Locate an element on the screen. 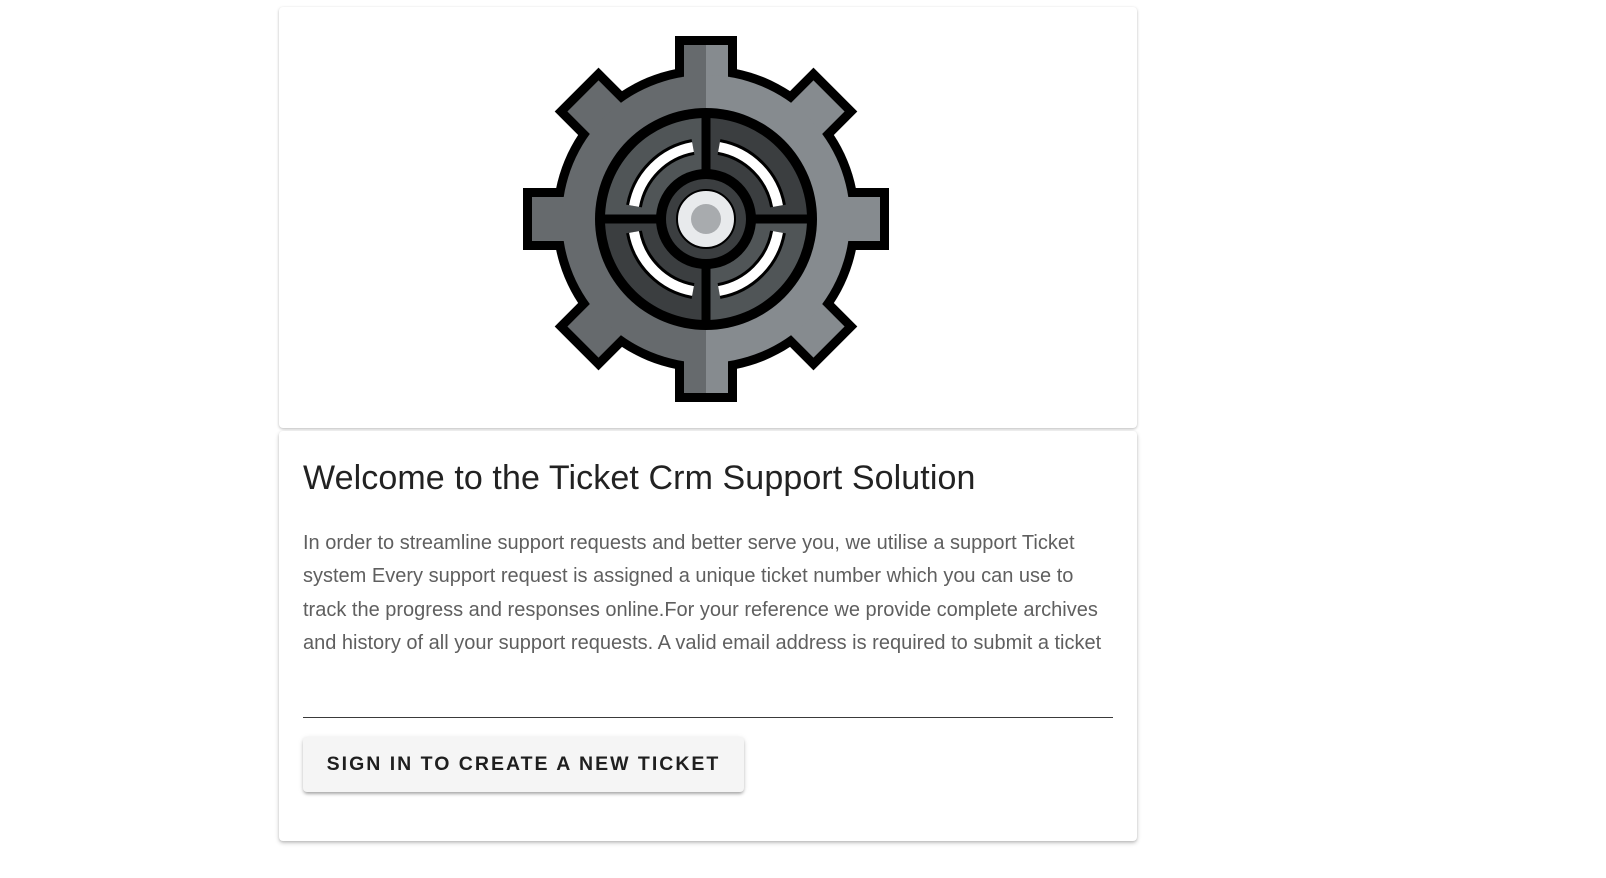 This screenshot has height=878, width=1606. sign-in-create-ticket-button: SIGN IN TO CREATE A NEW TICKET is located at coordinates (523, 764).